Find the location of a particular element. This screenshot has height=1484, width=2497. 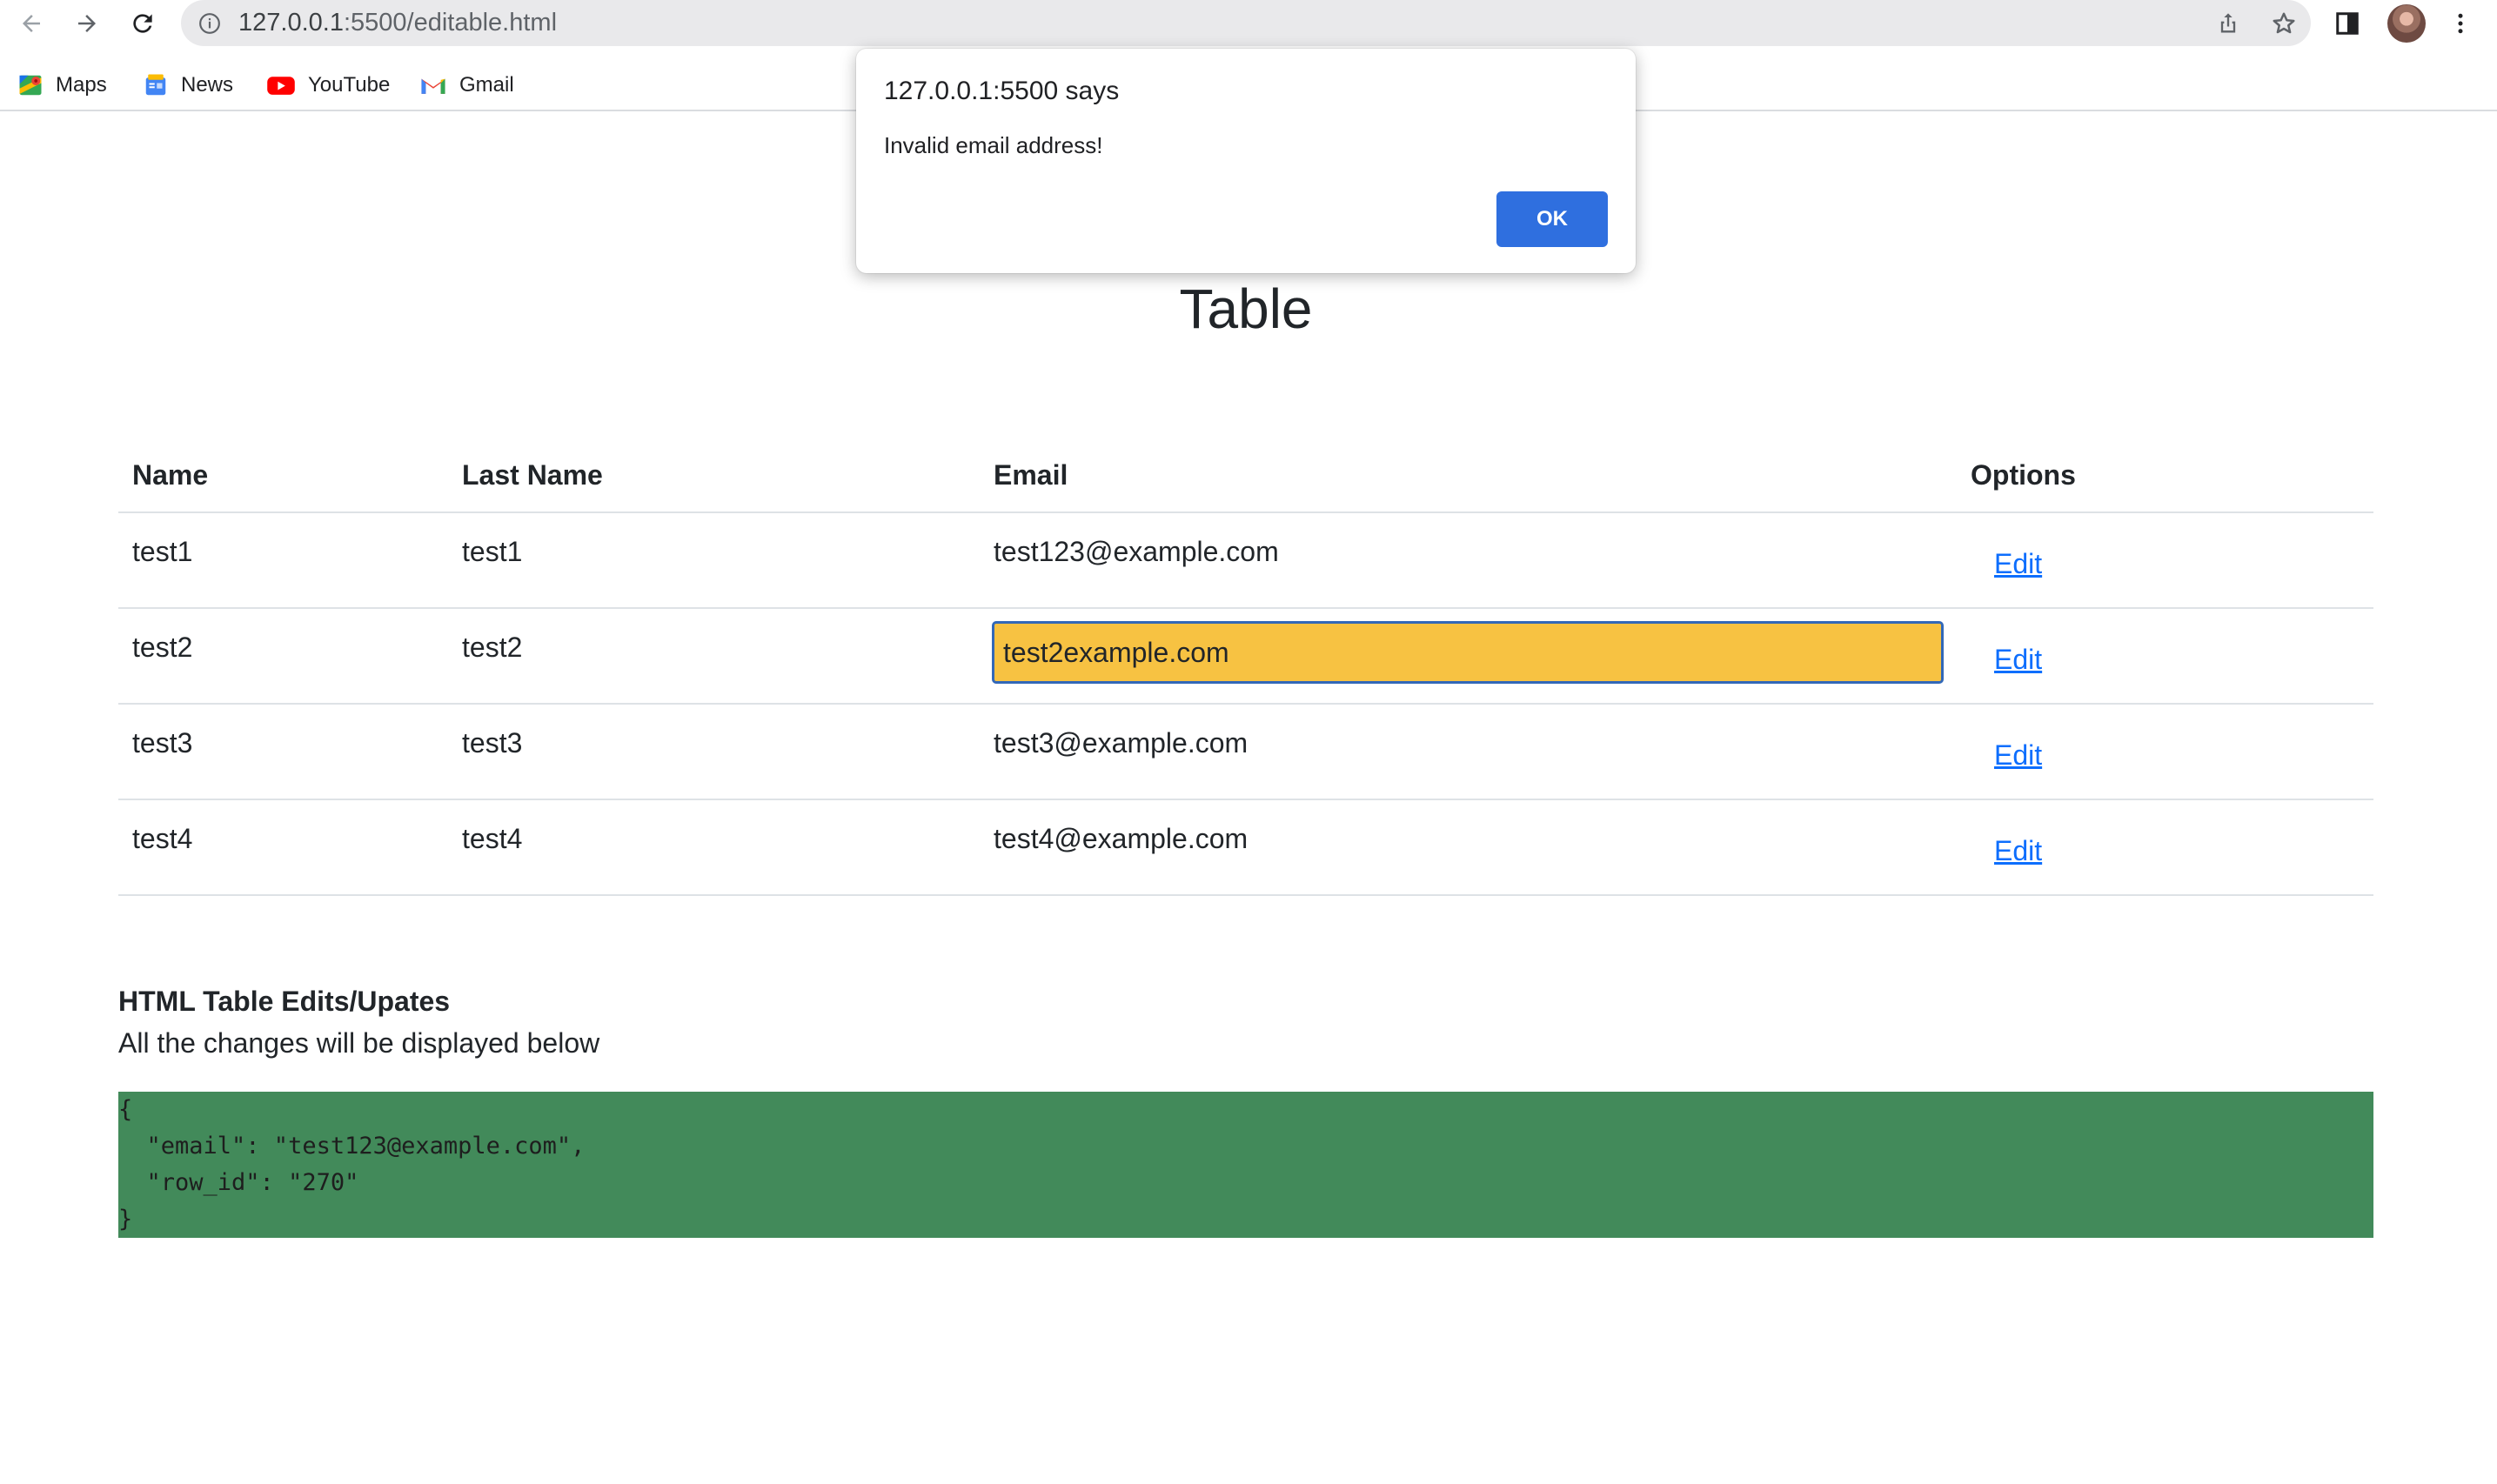

email-cell: test4@example.com is located at coordinates (1121, 838).